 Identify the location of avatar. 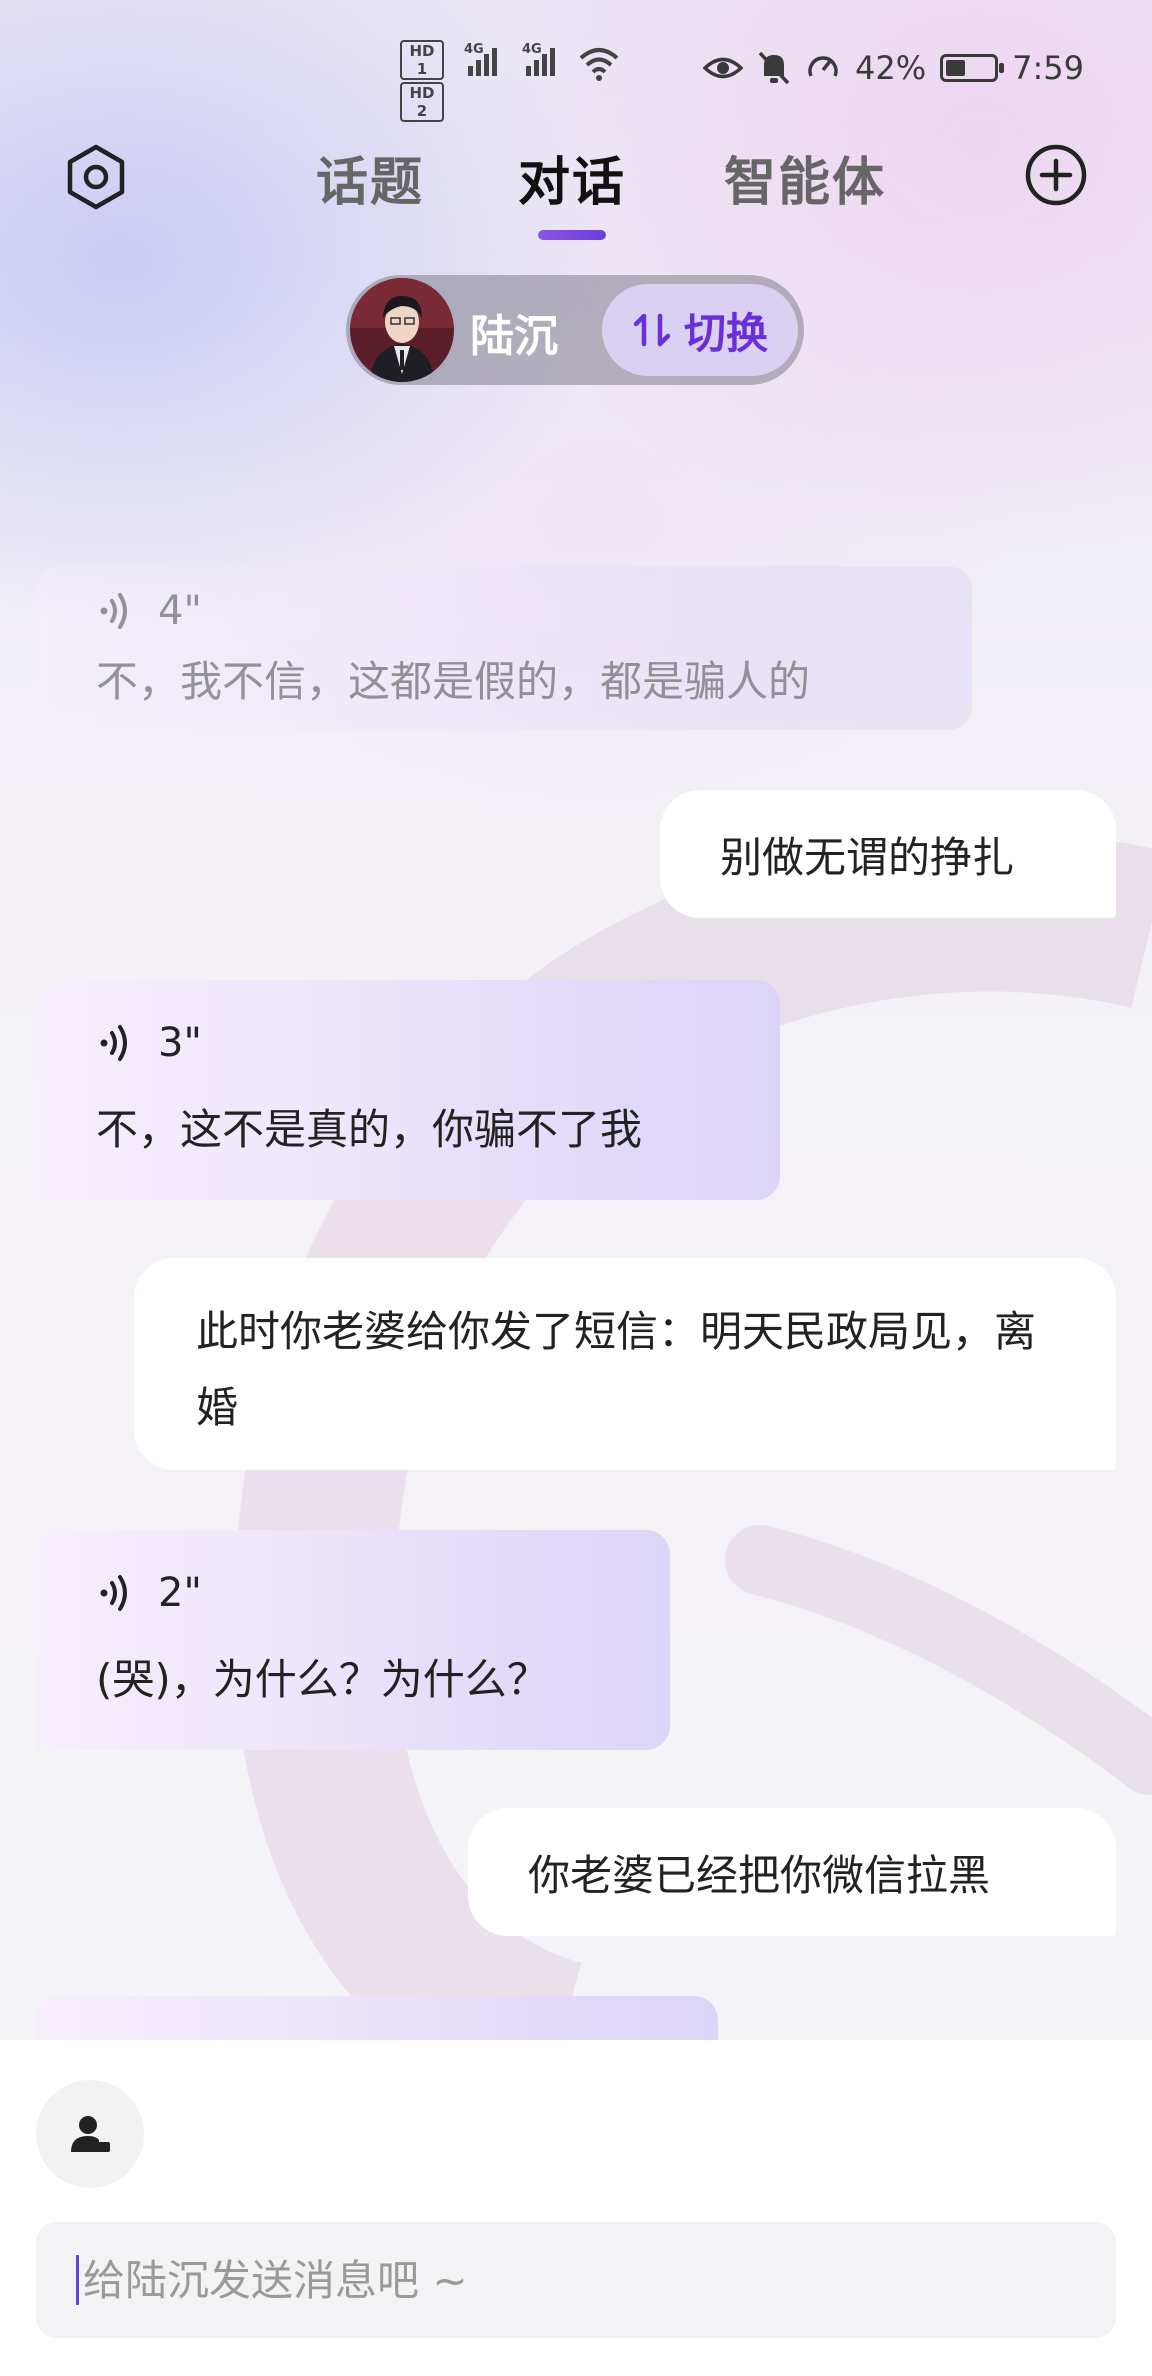
(402, 330).